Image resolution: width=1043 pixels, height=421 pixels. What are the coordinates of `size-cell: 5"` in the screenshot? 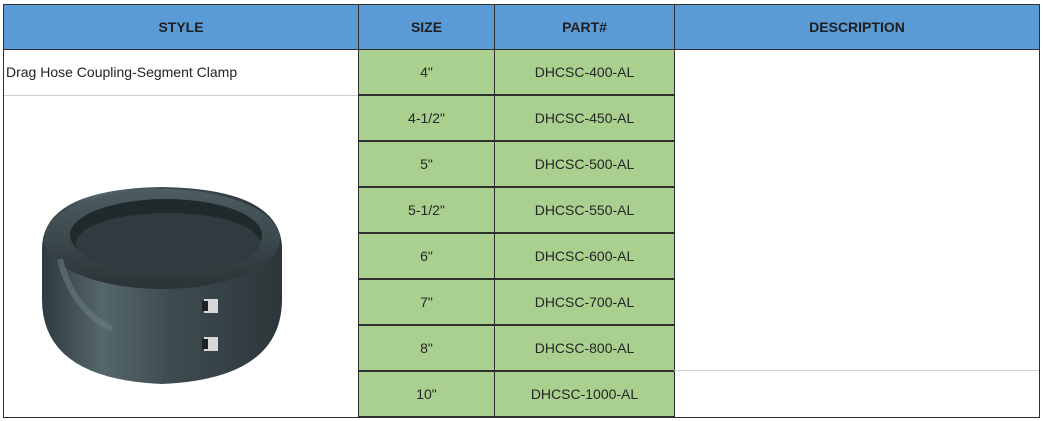 It's located at (426, 164).